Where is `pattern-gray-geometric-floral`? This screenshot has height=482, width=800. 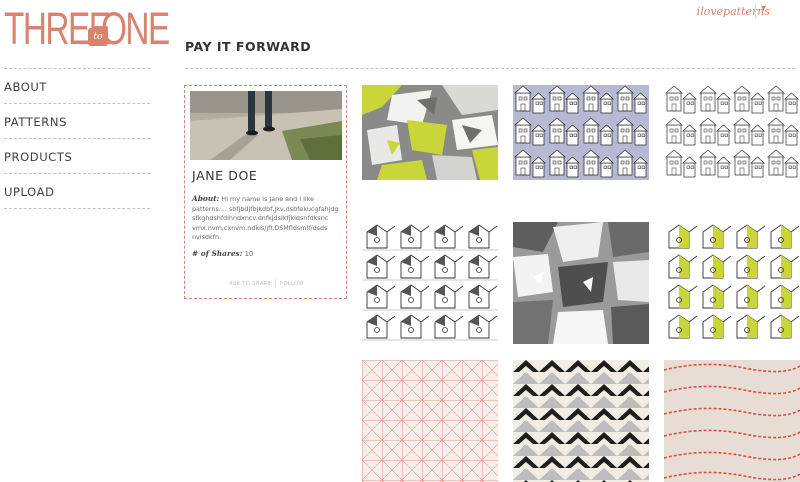
pattern-gray-geometric-floral is located at coordinates (581, 283).